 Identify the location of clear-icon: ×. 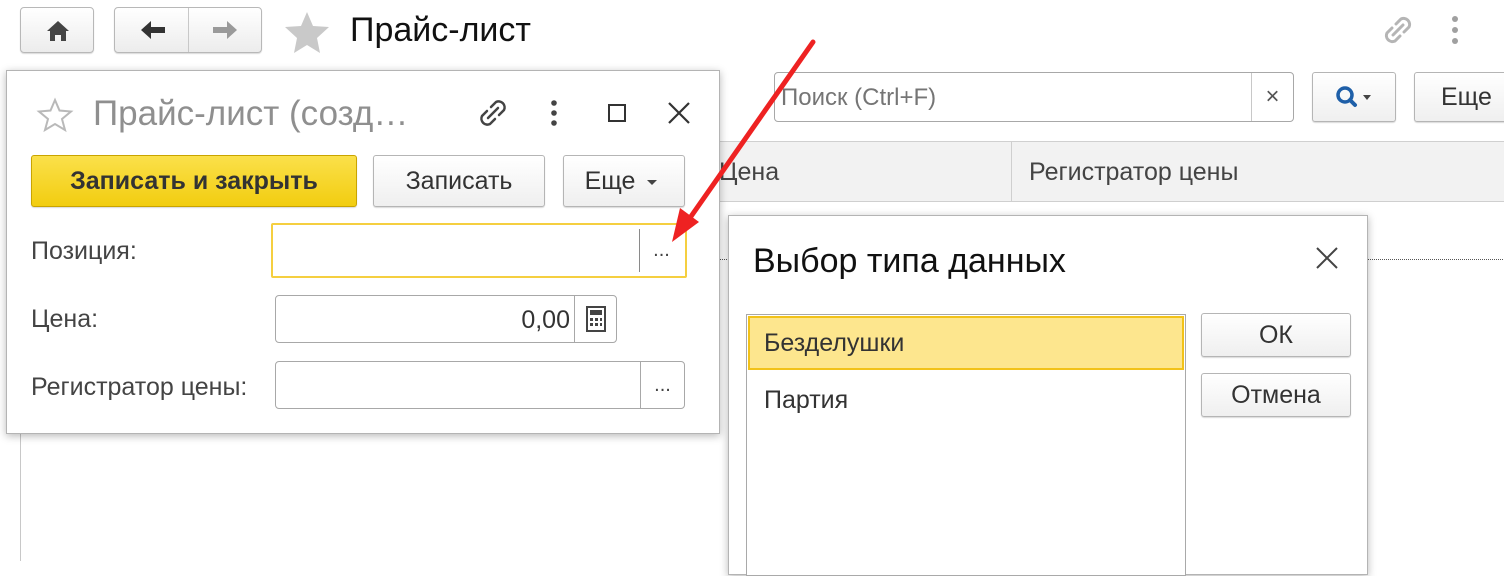
(1272, 96).